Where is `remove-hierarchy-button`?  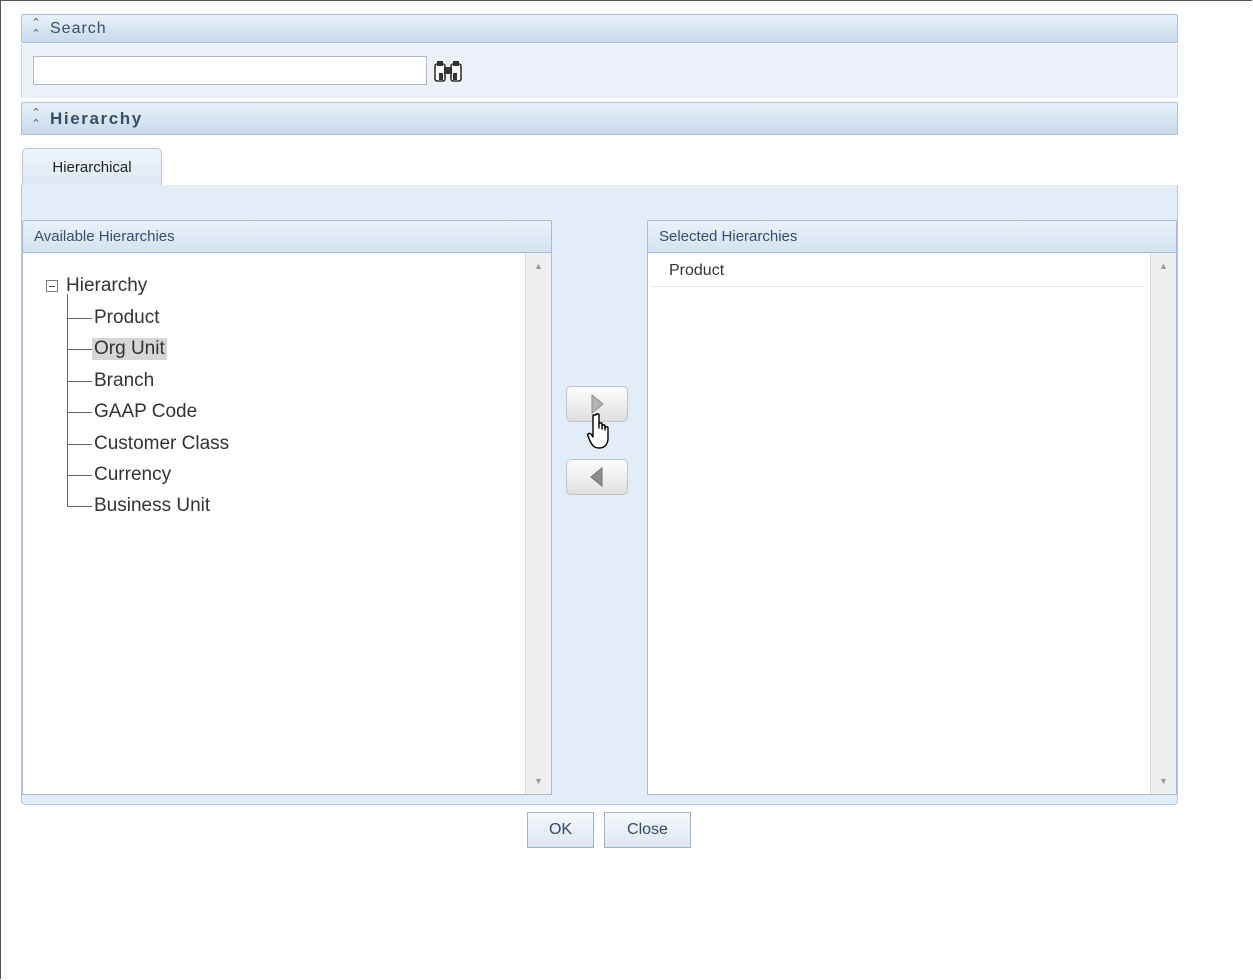 remove-hierarchy-button is located at coordinates (597, 477).